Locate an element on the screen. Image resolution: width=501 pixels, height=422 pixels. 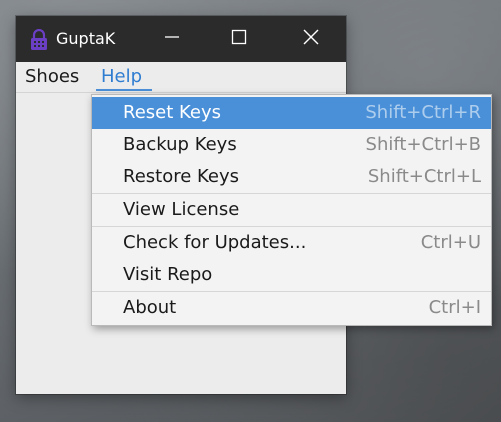
menu-item-label: About is located at coordinates (150, 307).